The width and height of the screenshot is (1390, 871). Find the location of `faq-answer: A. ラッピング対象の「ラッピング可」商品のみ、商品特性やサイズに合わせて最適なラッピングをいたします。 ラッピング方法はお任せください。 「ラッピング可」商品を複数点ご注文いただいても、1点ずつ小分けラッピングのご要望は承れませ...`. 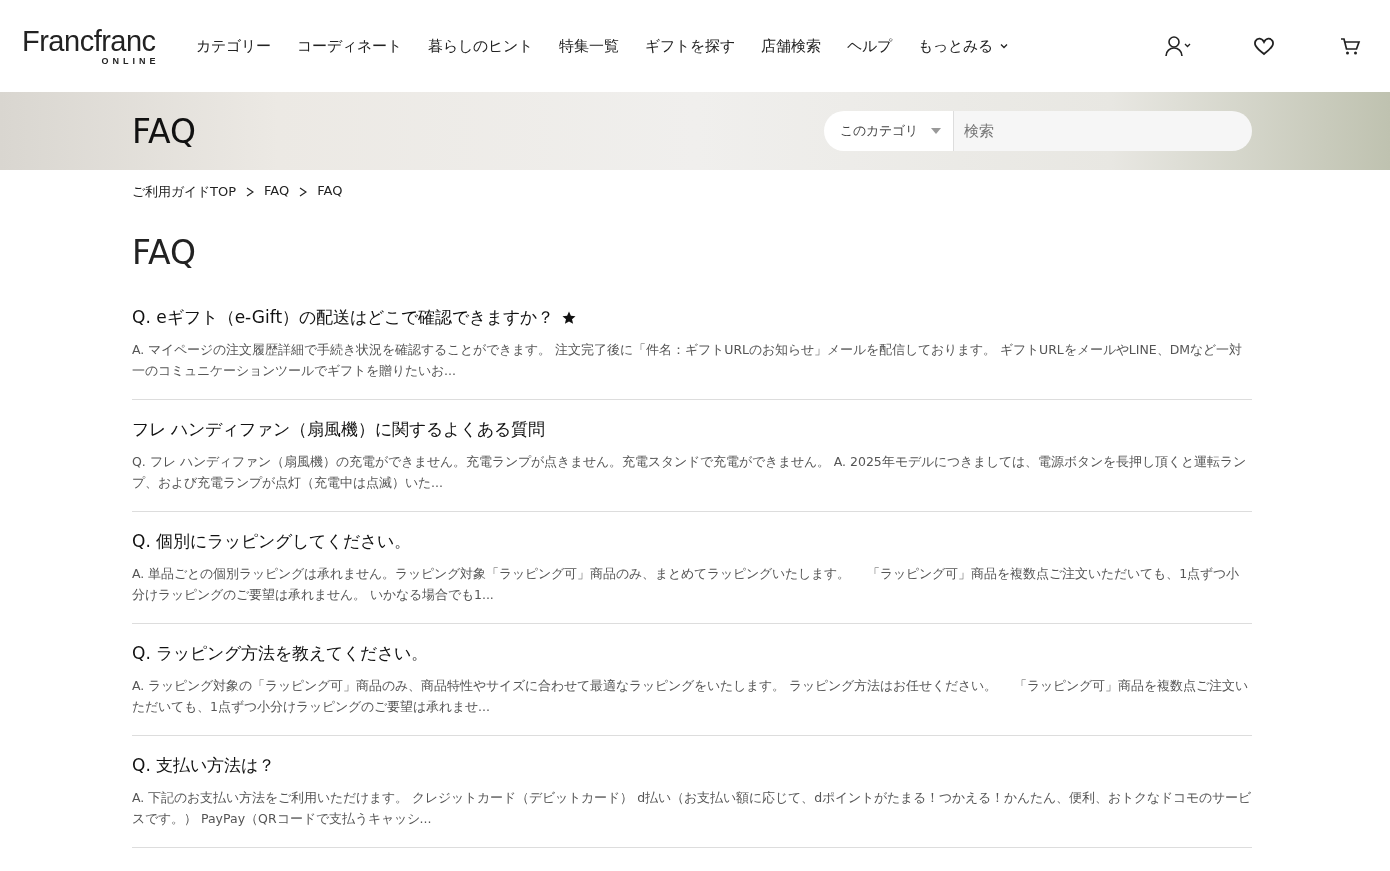

faq-answer: A. ラッピング対象の「ラッピング可」商品のみ、商品特性やサイズに合わせて最適なラッピングをいたします。 ラッピング方法はお任せください。 「ラッピング可」商品を複数点ご注文いただいても、1点ずつ小分けラッピングのご要望は承れませ... is located at coordinates (691, 696).